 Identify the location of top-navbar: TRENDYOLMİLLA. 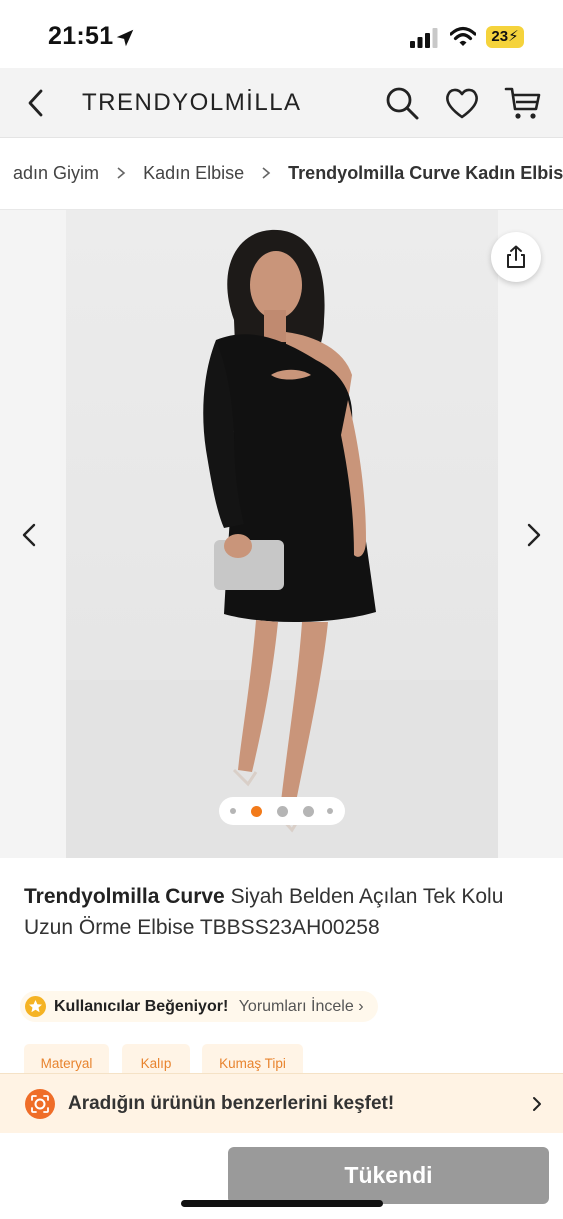
(281, 103).